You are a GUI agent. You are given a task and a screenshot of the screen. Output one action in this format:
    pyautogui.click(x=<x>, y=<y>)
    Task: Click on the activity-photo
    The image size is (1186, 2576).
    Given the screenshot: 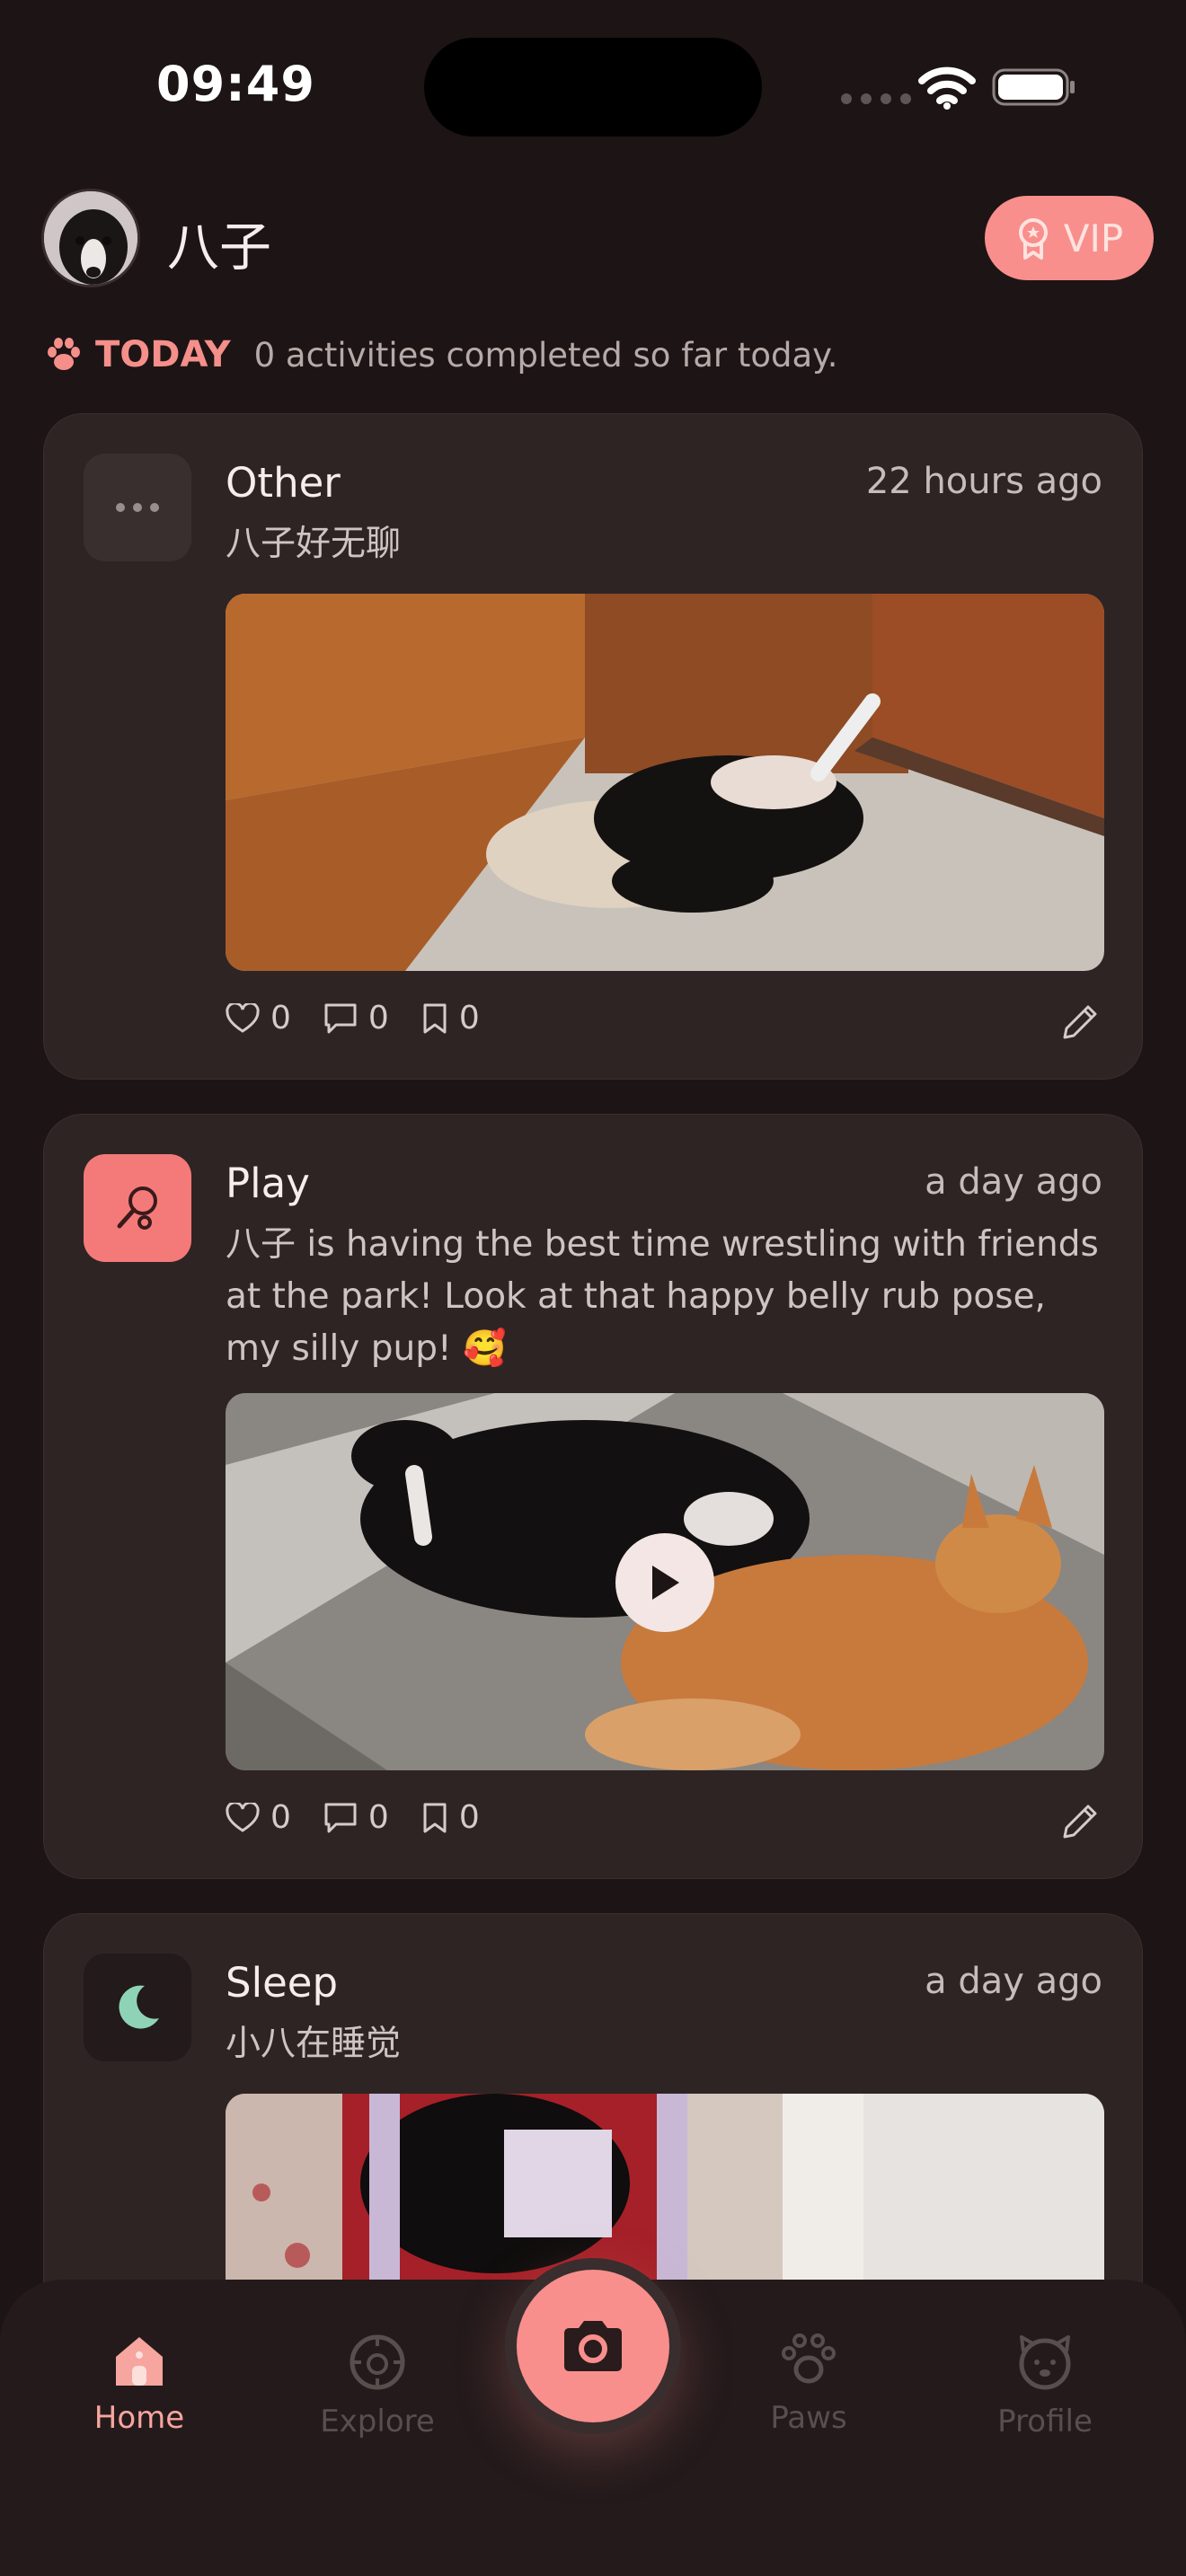 What is the action you would take?
    pyautogui.click(x=665, y=782)
    